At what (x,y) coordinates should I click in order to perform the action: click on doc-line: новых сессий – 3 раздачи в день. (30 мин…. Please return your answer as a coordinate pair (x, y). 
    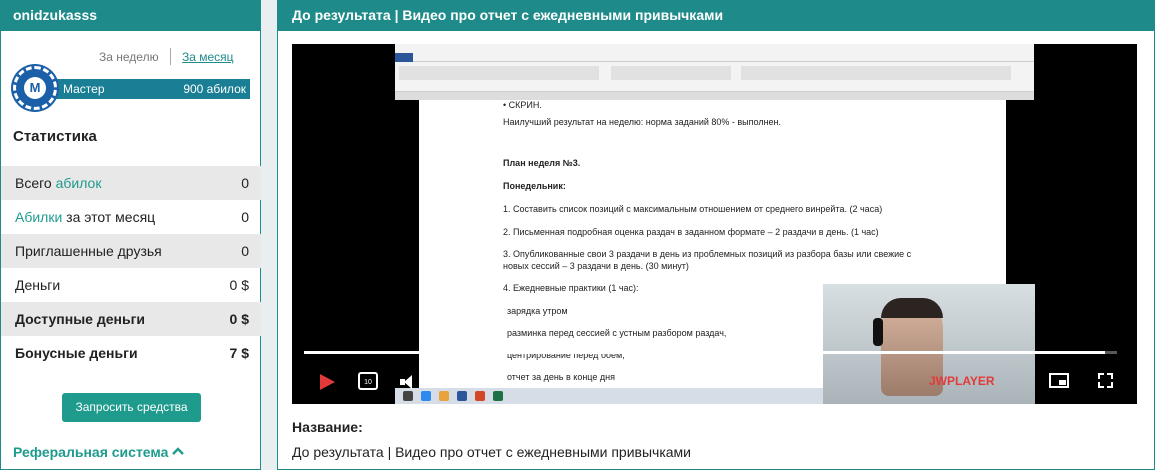
    Looking at the image, I should click on (596, 266).